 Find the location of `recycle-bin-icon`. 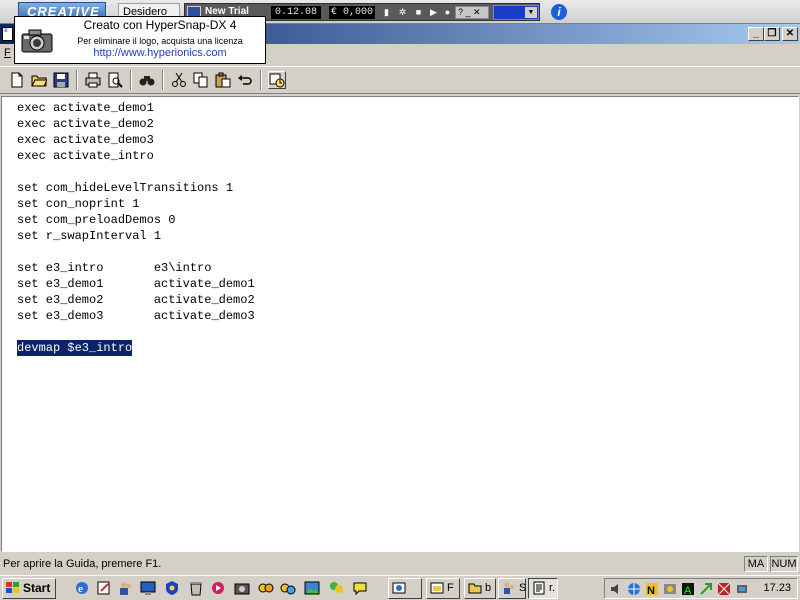

recycle-bin-icon is located at coordinates (196, 588).